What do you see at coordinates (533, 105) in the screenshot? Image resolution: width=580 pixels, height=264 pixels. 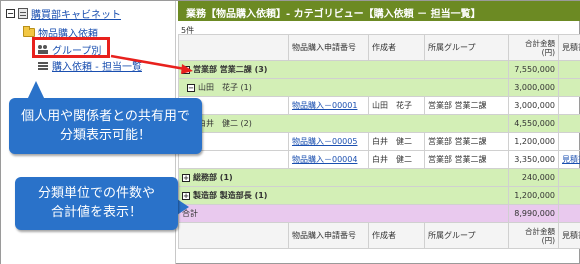 I see `sum-cell: 3,000,000` at bounding box center [533, 105].